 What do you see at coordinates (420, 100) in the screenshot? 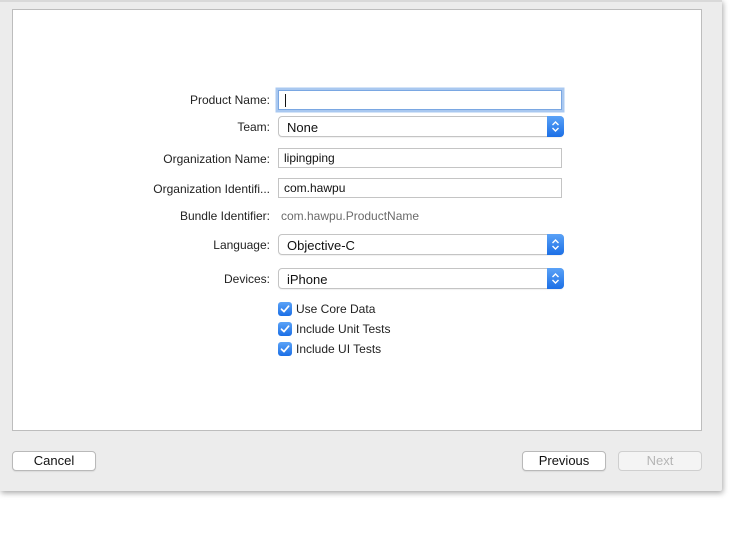
I see `product-name-field` at bounding box center [420, 100].